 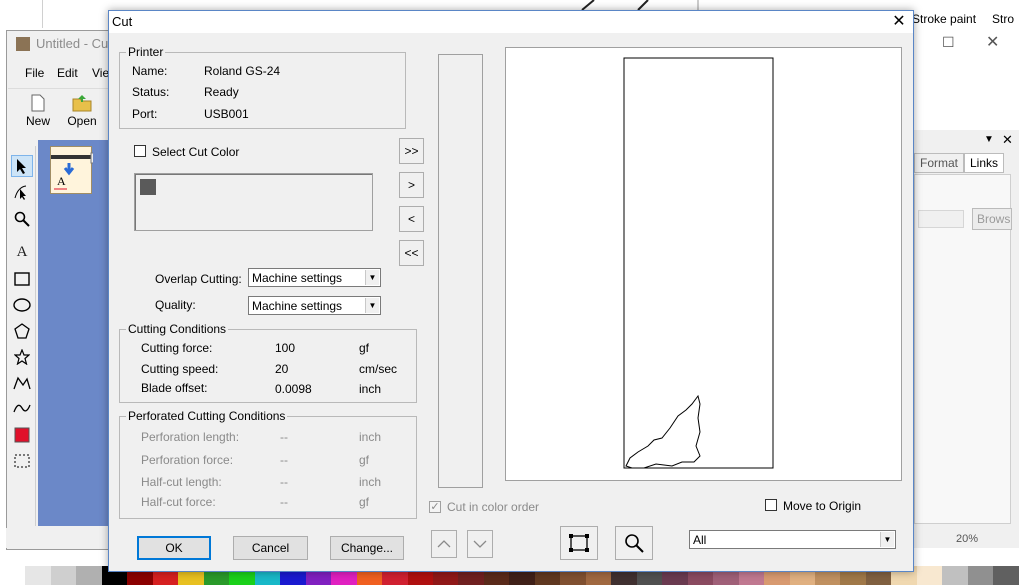 What do you see at coordinates (792, 539) in the screenshot?
I see `page-filter-select: All ▼` at bounding box center [792, 539].